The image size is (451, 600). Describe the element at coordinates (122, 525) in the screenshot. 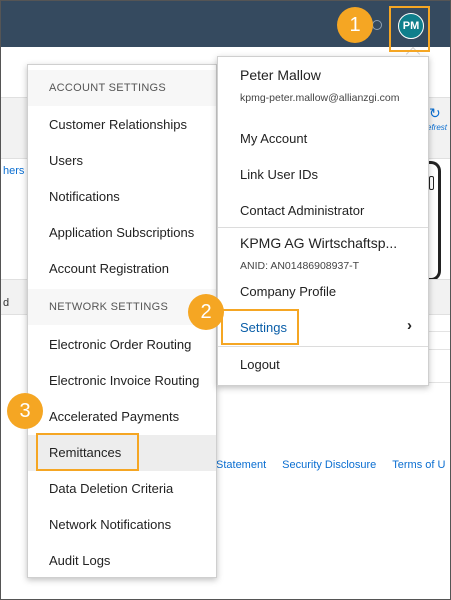

I see `menu-item-network-notifications: Network Notifications` at that location.